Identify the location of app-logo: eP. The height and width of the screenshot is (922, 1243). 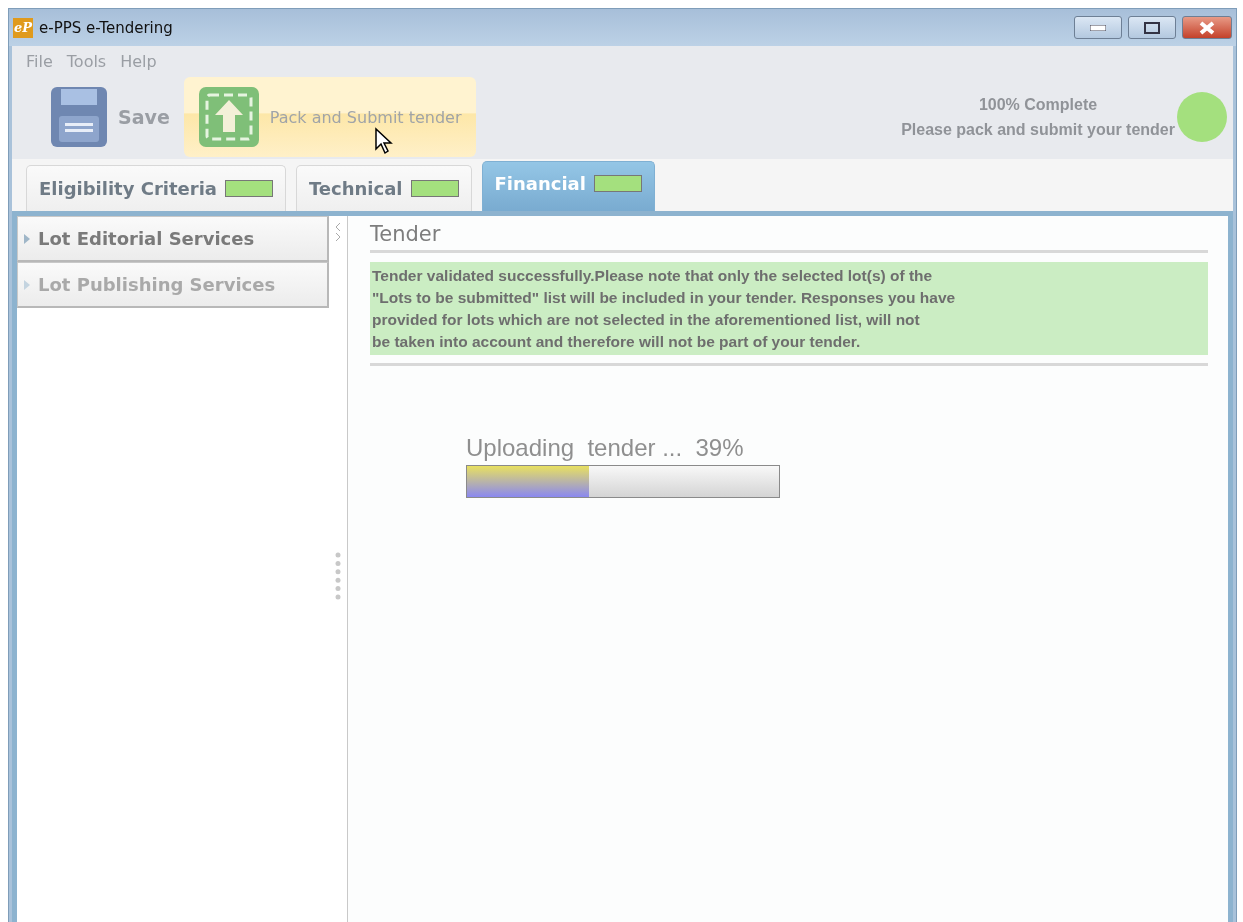
(23, 27).